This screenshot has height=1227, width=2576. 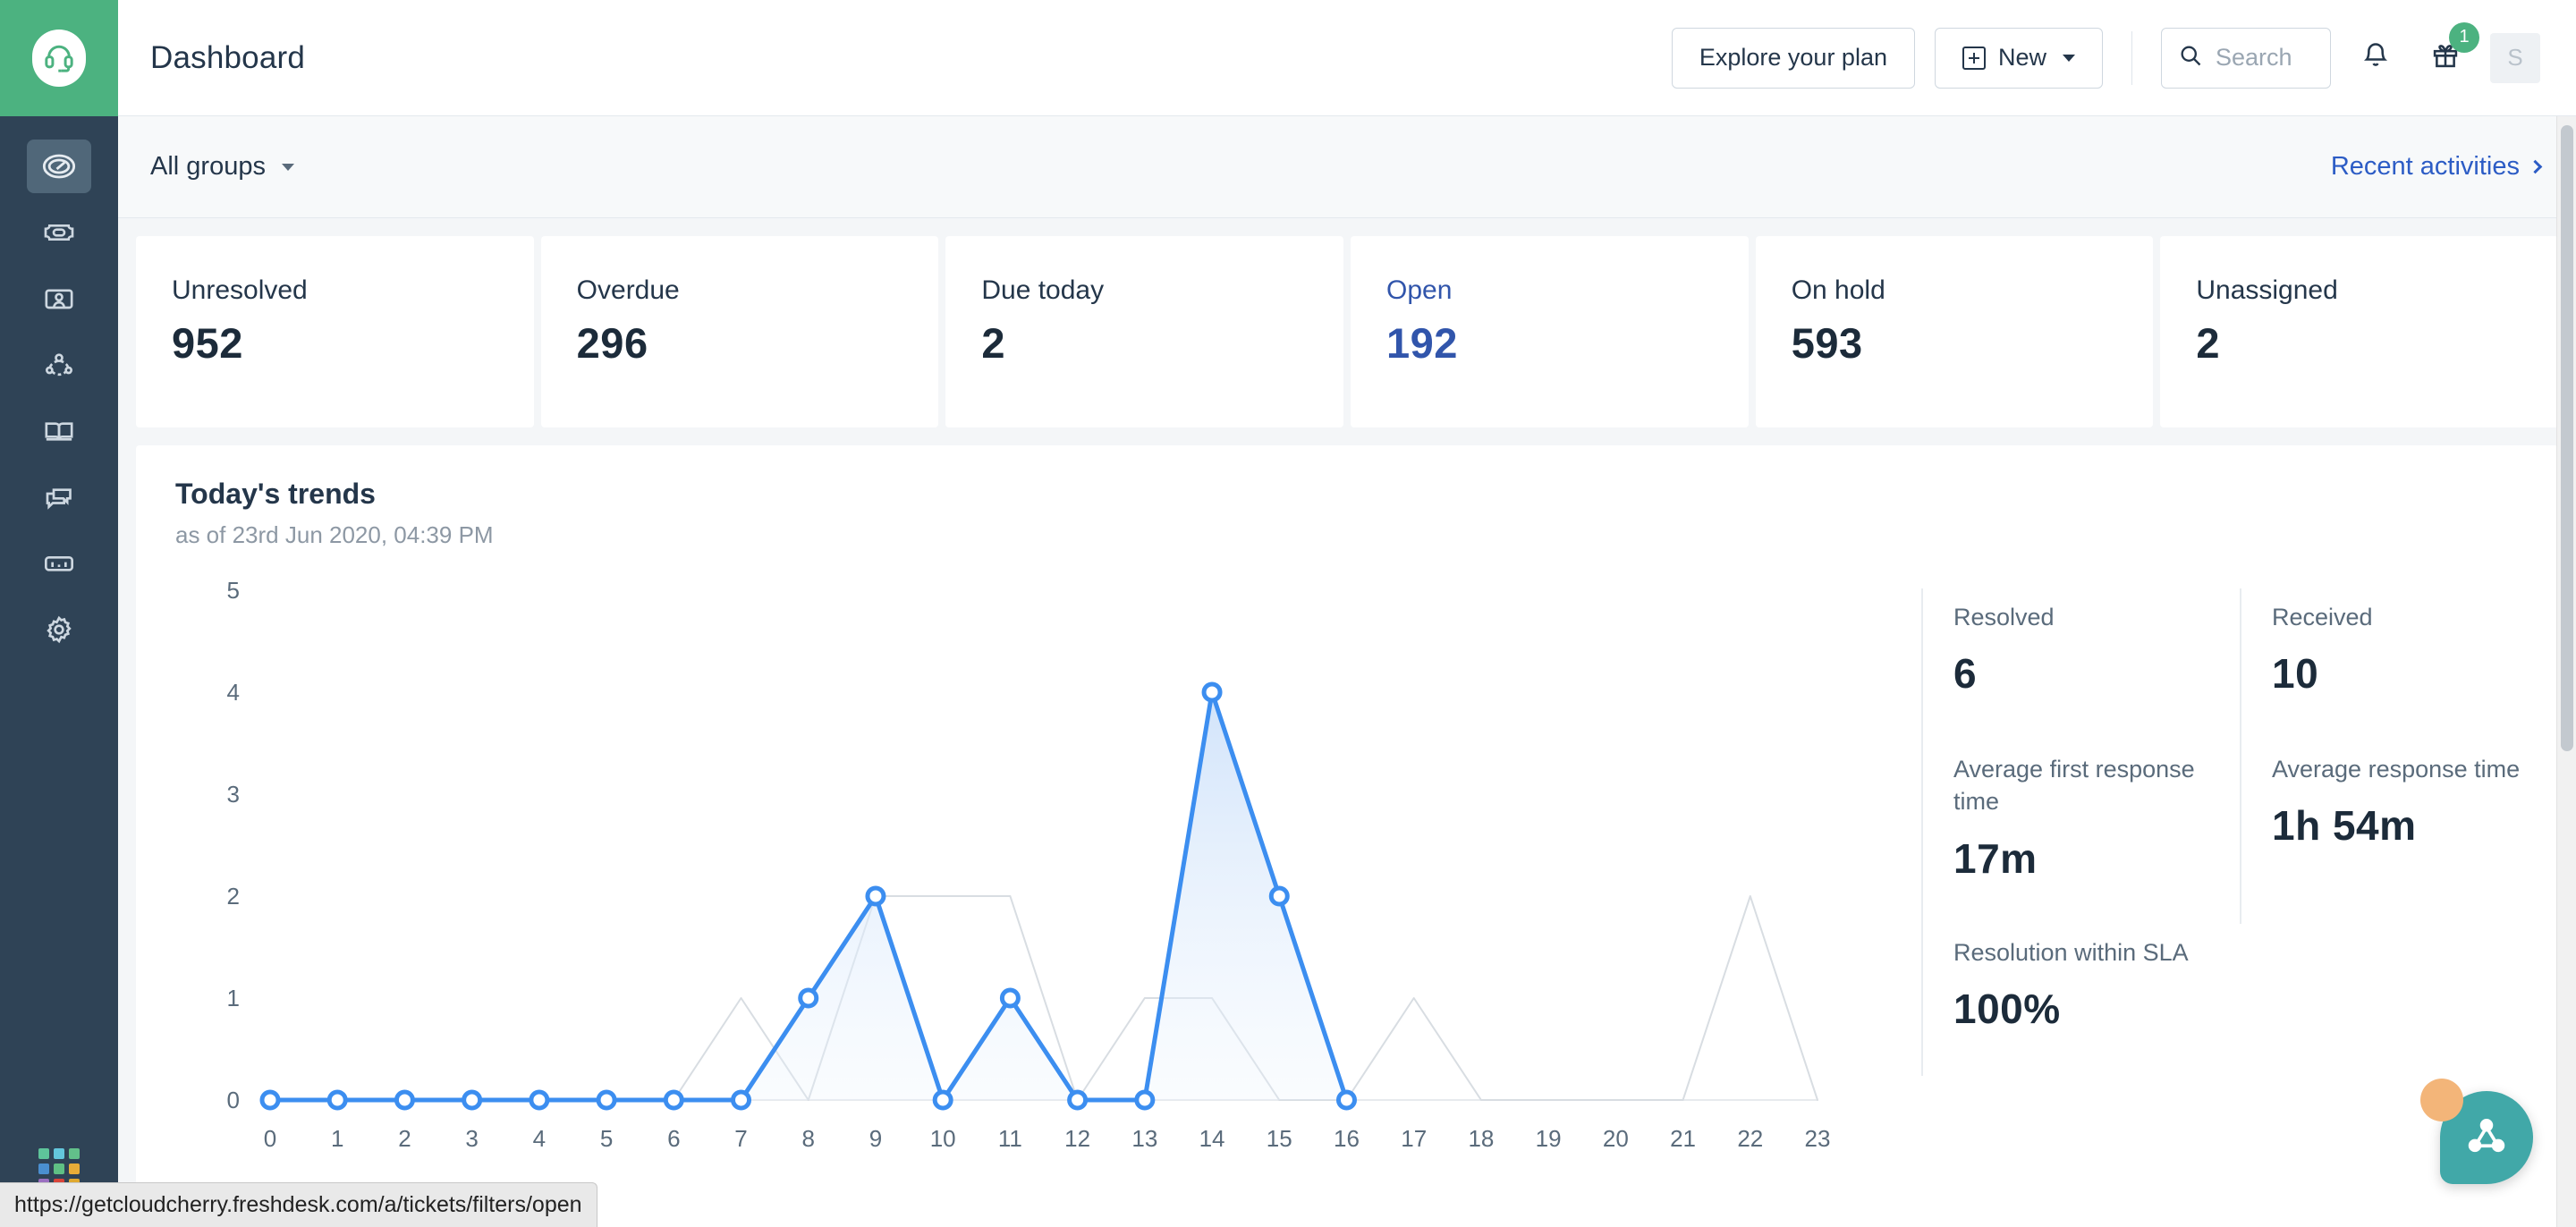 What do you see at coordinates (2105, 55) in the screenshot?
I see `top-bar-actions: Explore your plan New Search 1 S` at bounding box center [2105, 55].